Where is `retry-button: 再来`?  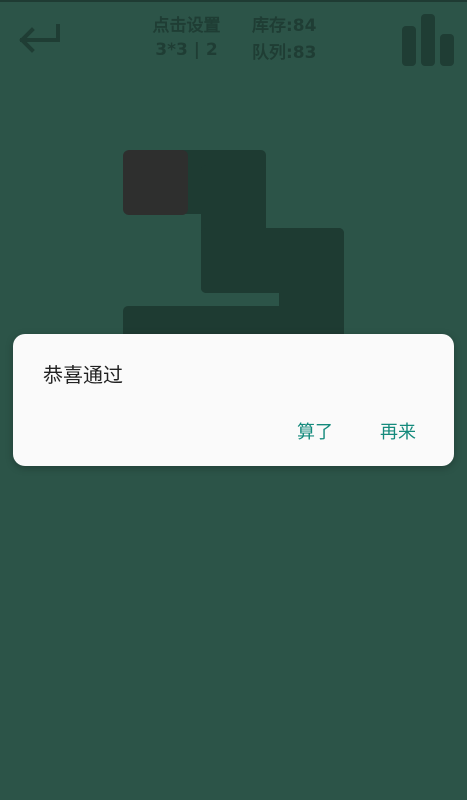 retry-button: 再来 is located at coordinates (398, 431).